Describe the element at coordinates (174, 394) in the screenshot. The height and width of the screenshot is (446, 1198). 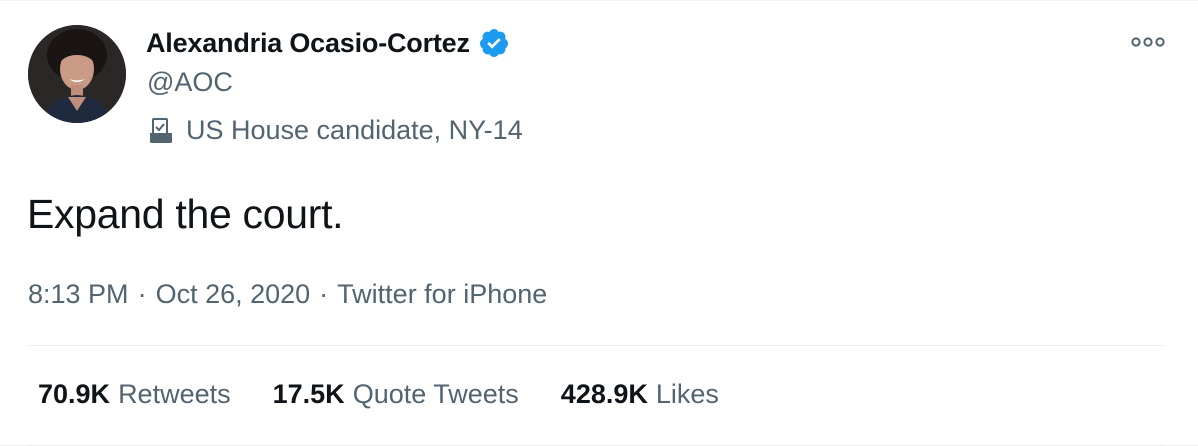
I see `retweets-label: Retweets` at that location.